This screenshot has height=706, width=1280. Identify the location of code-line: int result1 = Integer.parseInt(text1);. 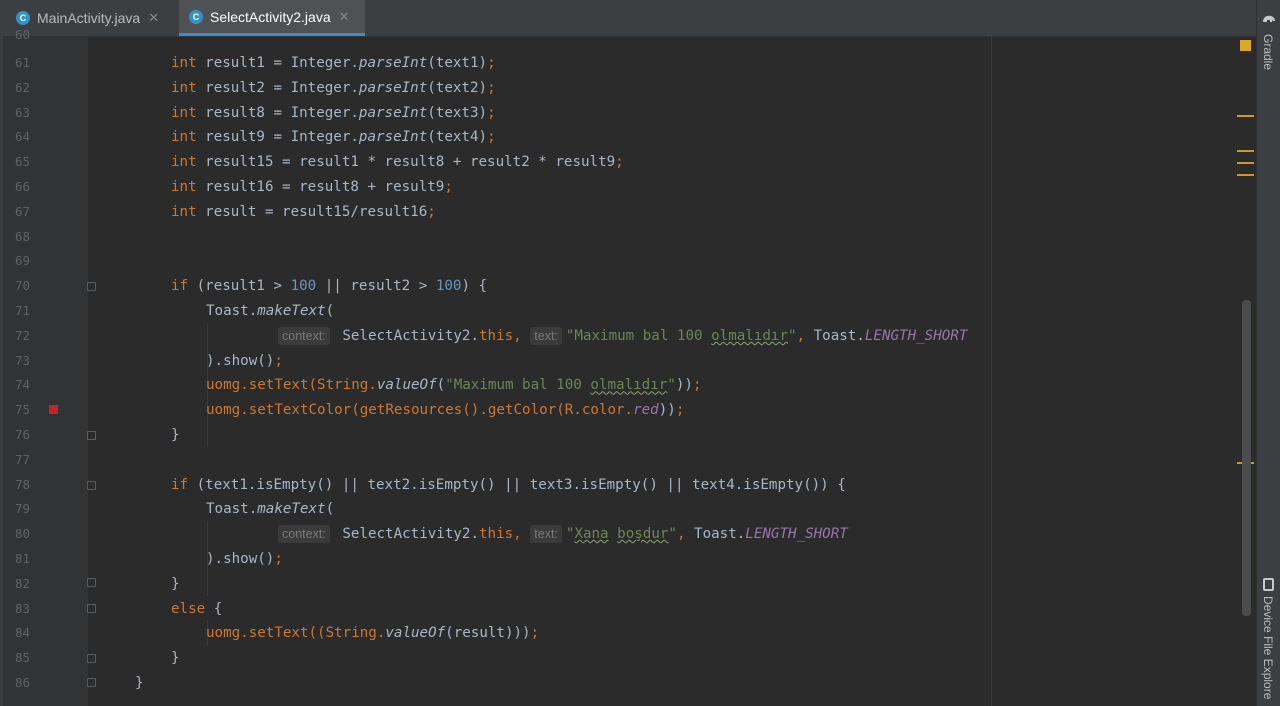
(333, 63).